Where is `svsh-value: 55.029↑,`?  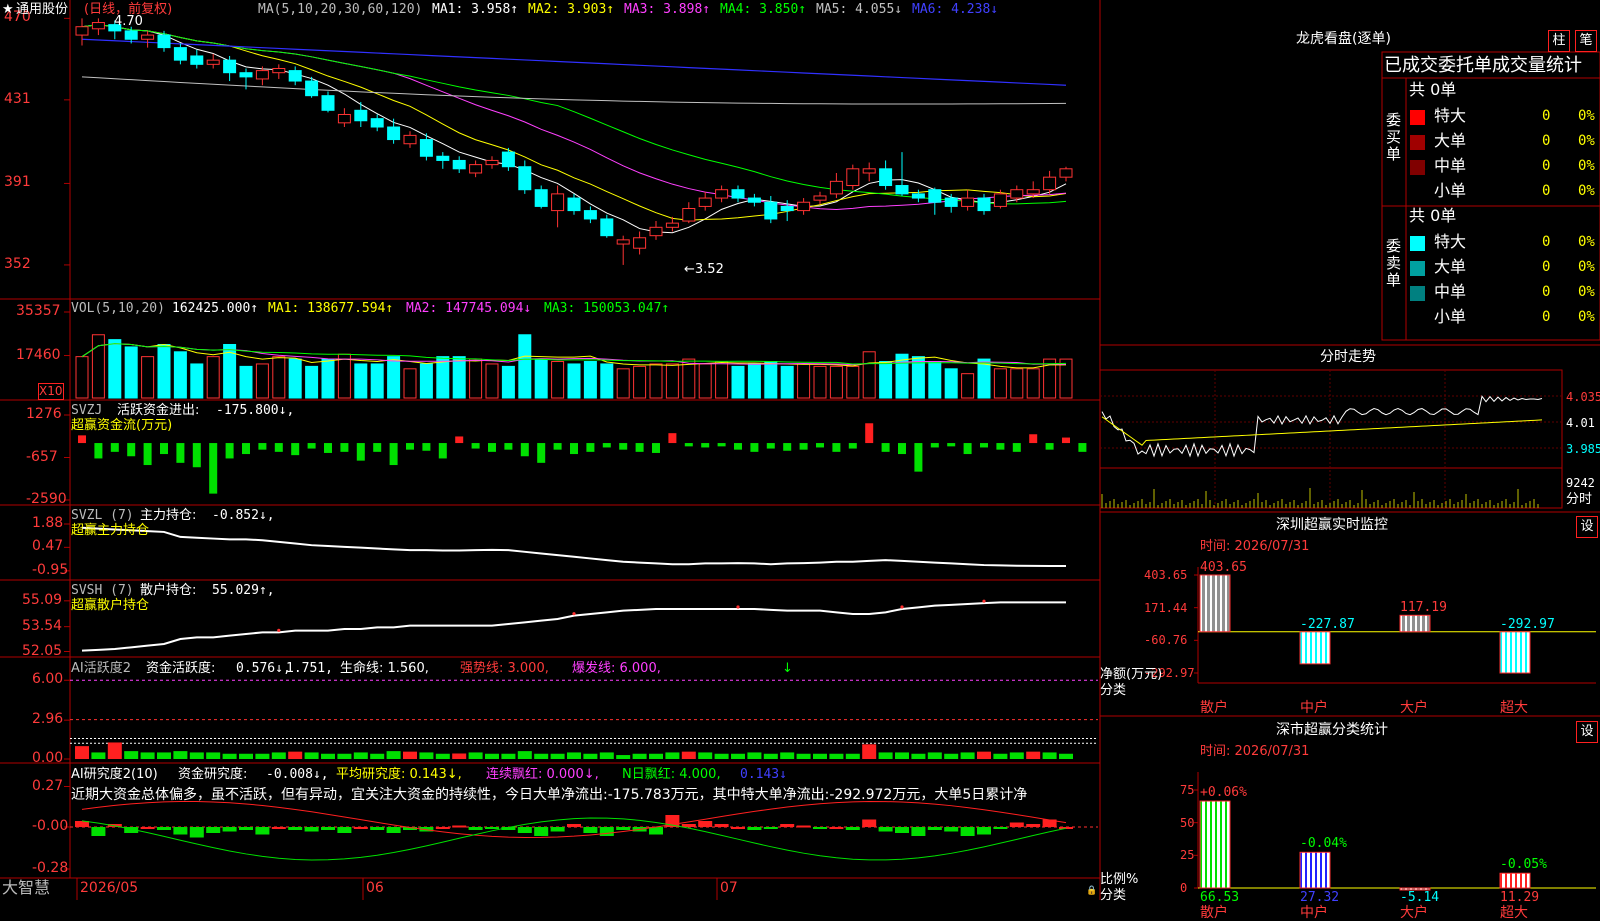 svsh-value: 55.029↑, is located at coordinates (243, 590).